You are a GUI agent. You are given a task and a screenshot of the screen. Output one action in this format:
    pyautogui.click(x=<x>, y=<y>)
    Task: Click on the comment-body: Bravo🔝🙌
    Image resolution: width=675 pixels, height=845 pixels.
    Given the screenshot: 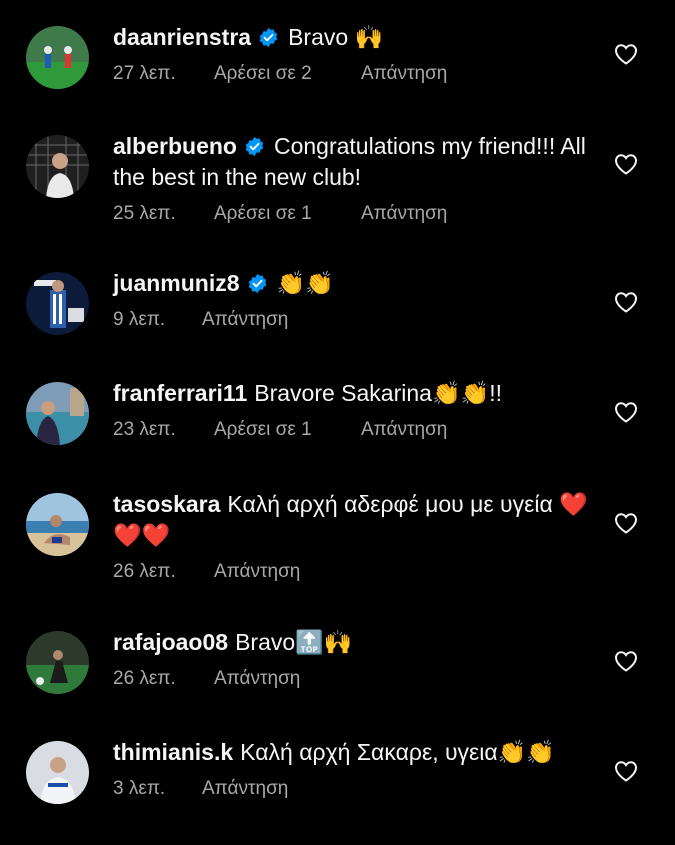 What is the action you would take?
    pyautogui.click(x=294, y=642)
    